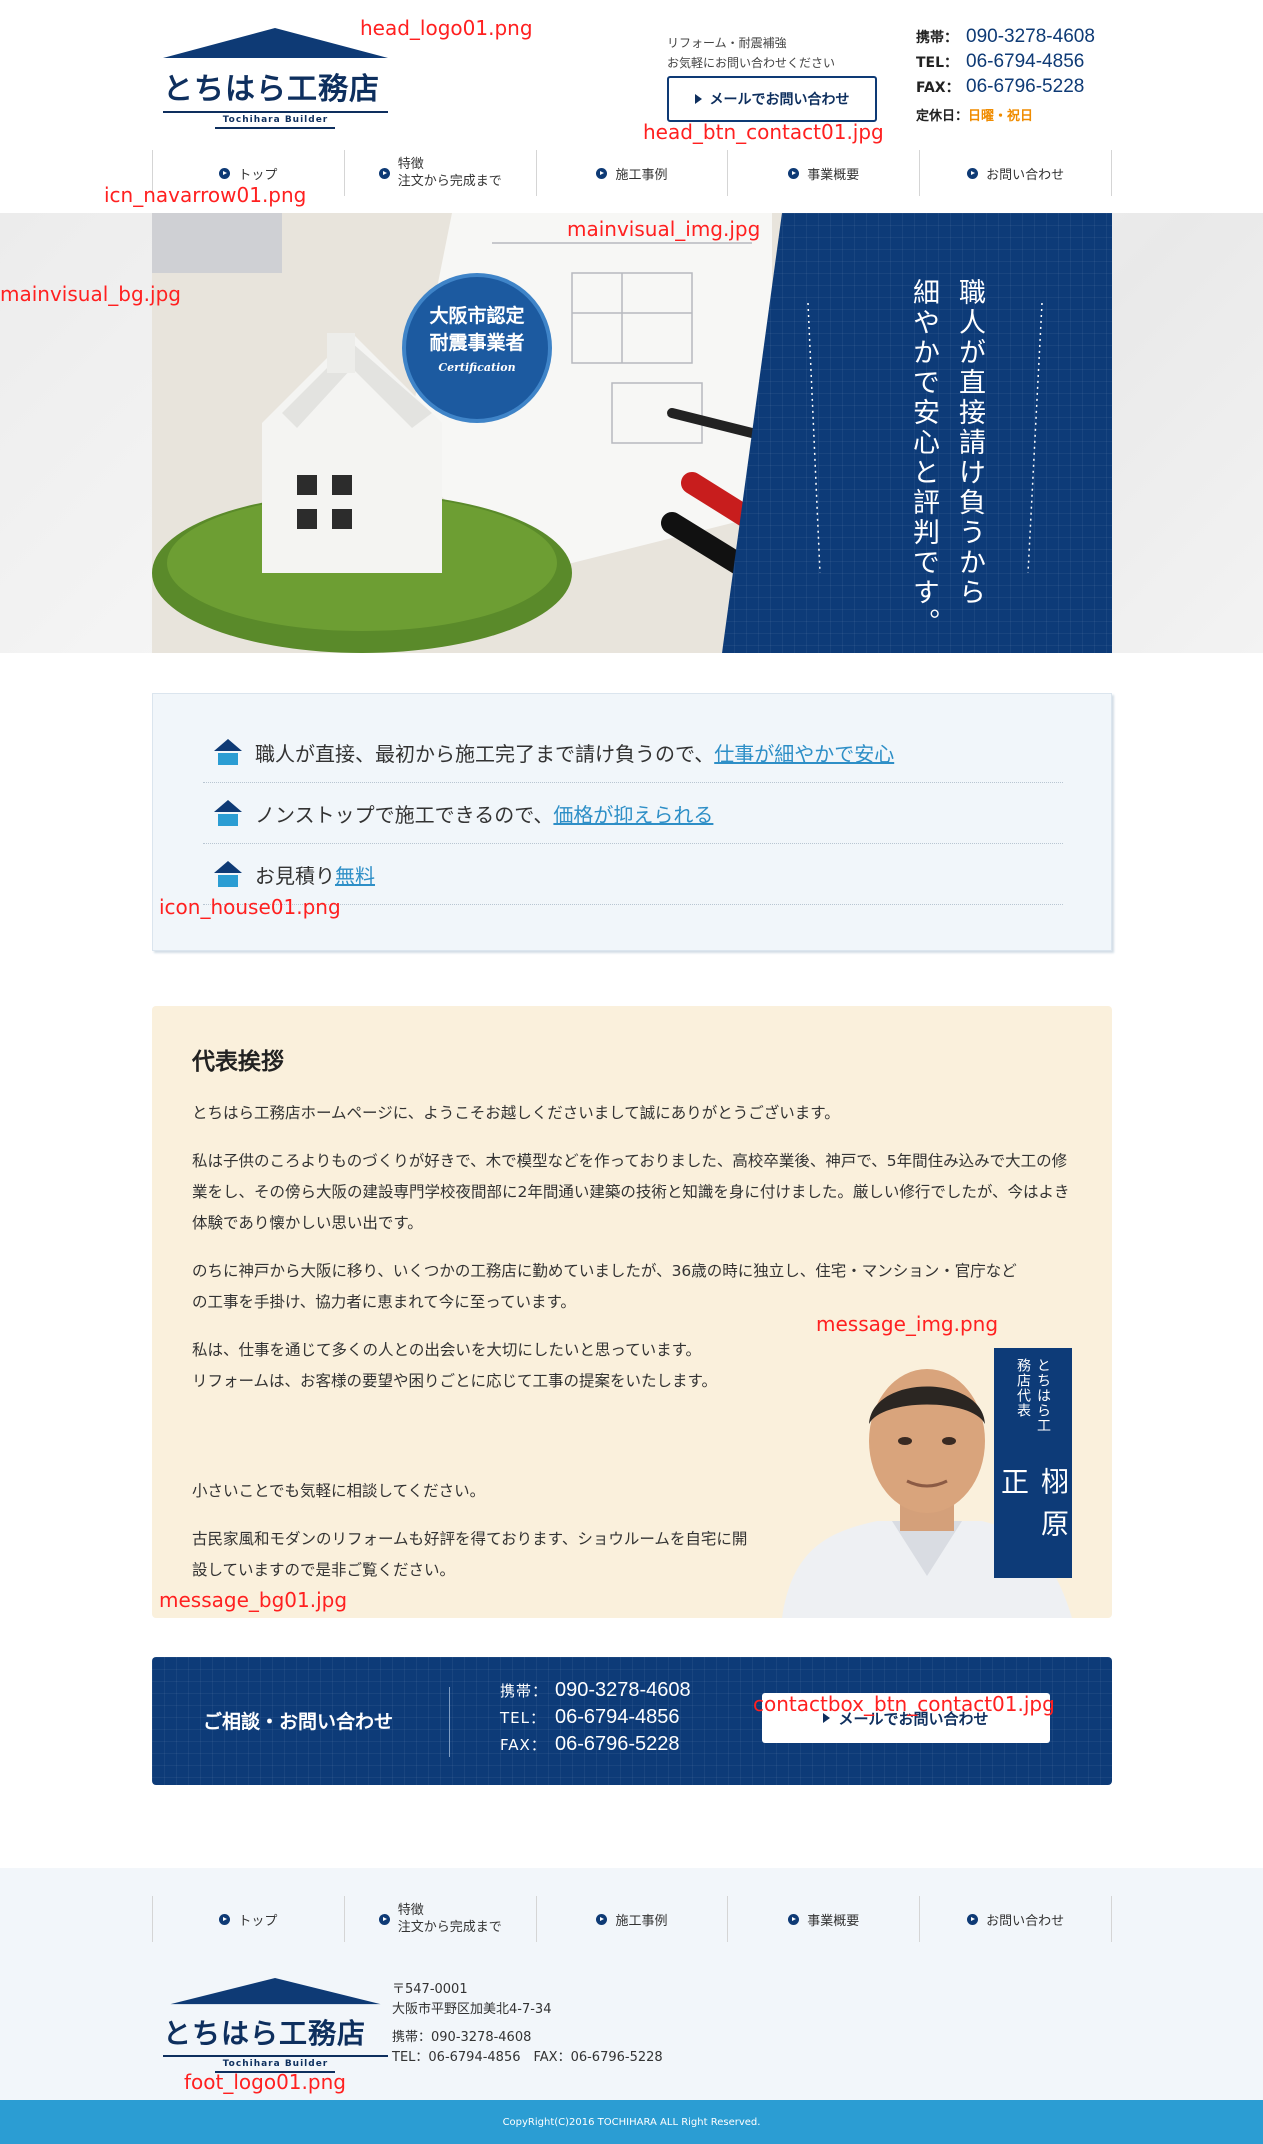 The image size is (1263, 2144). Describe the element at coordinates (779, 100) in the screenshot. I see `header-mail-button-label: メールでお問い合わせ` at that location.